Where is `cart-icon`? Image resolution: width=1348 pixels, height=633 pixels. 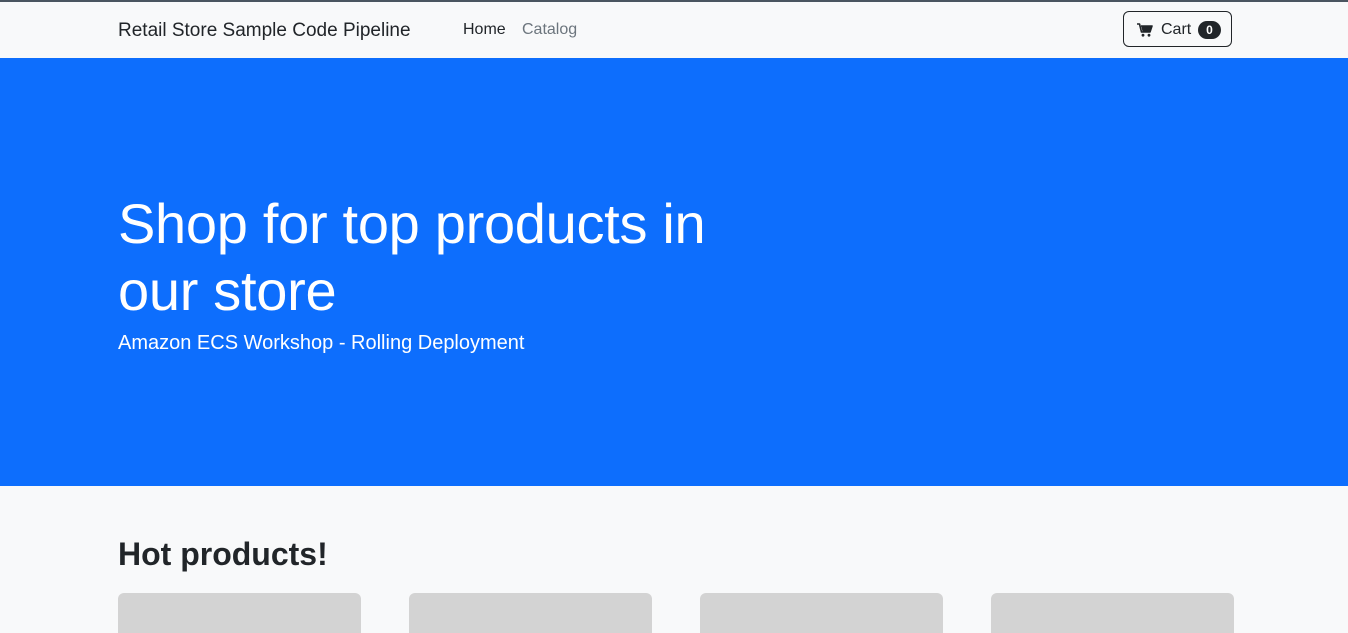
cart-icon is located at coordinates (1145, 30).